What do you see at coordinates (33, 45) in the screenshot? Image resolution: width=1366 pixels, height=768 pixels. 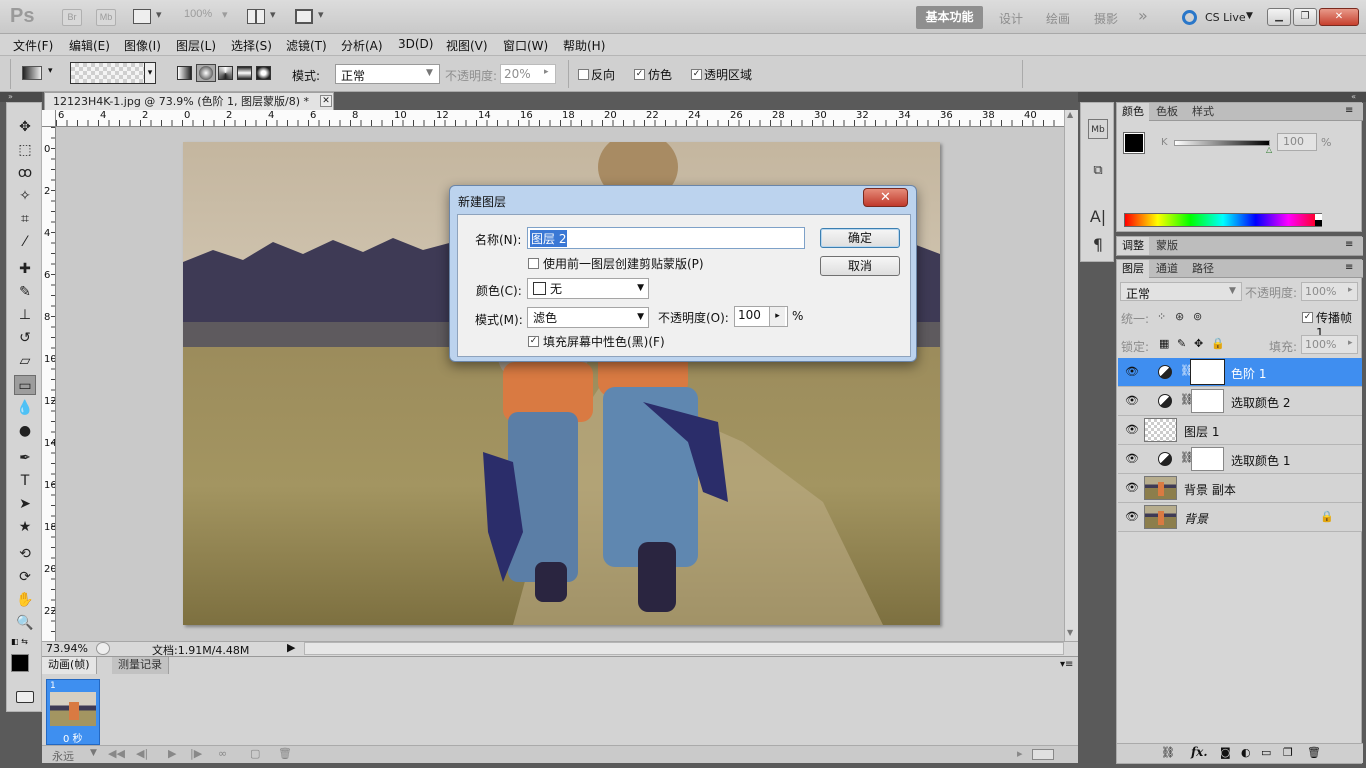 I see `menu-file: 文件(F)` at bounding box center [33, 45].